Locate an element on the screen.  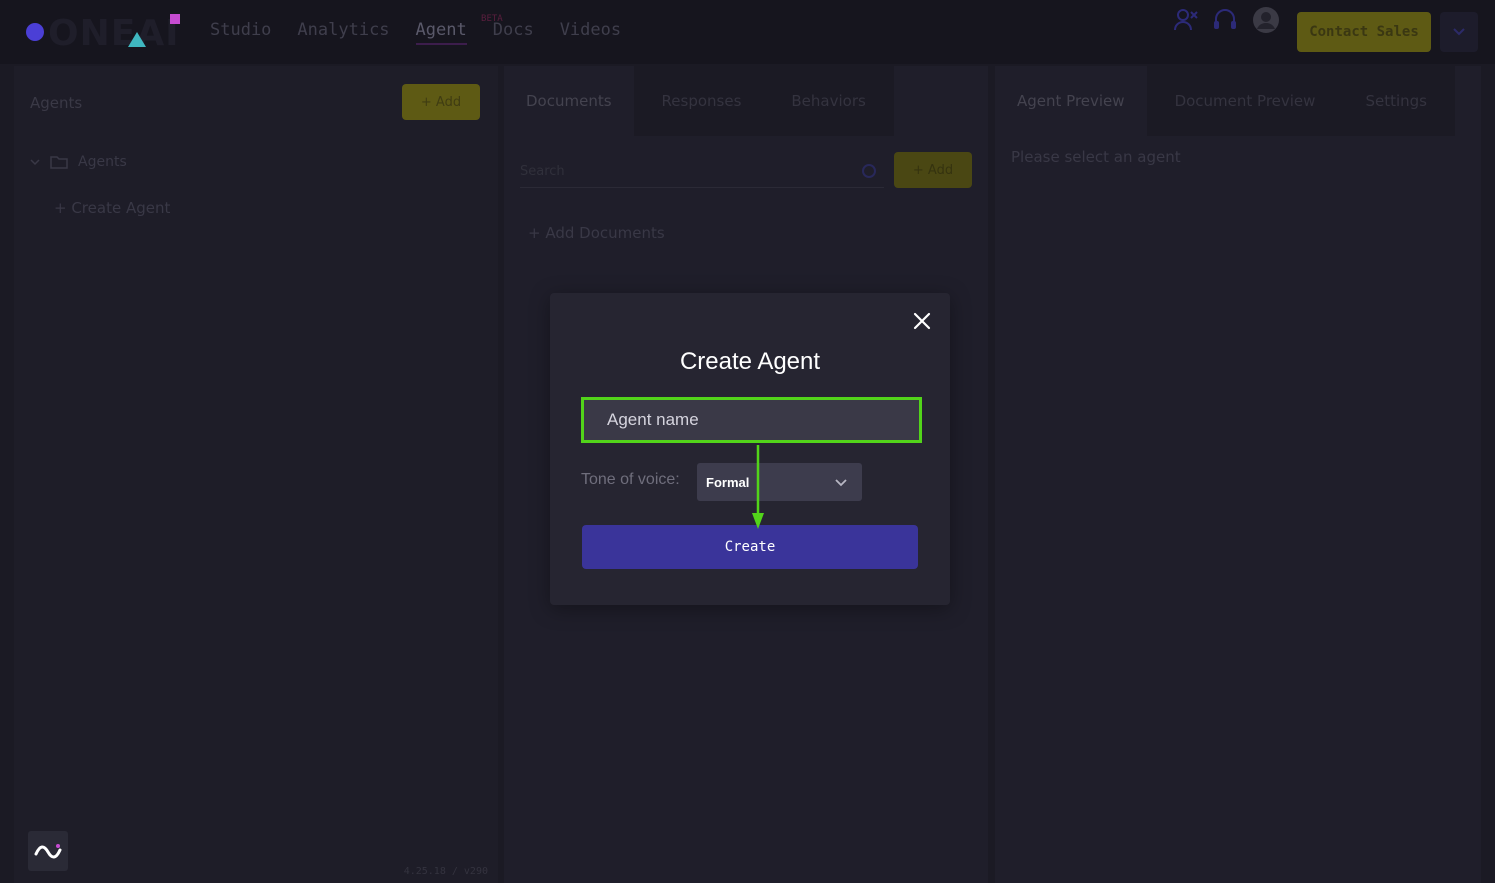
search-icon is located at coordinates (869, 171).